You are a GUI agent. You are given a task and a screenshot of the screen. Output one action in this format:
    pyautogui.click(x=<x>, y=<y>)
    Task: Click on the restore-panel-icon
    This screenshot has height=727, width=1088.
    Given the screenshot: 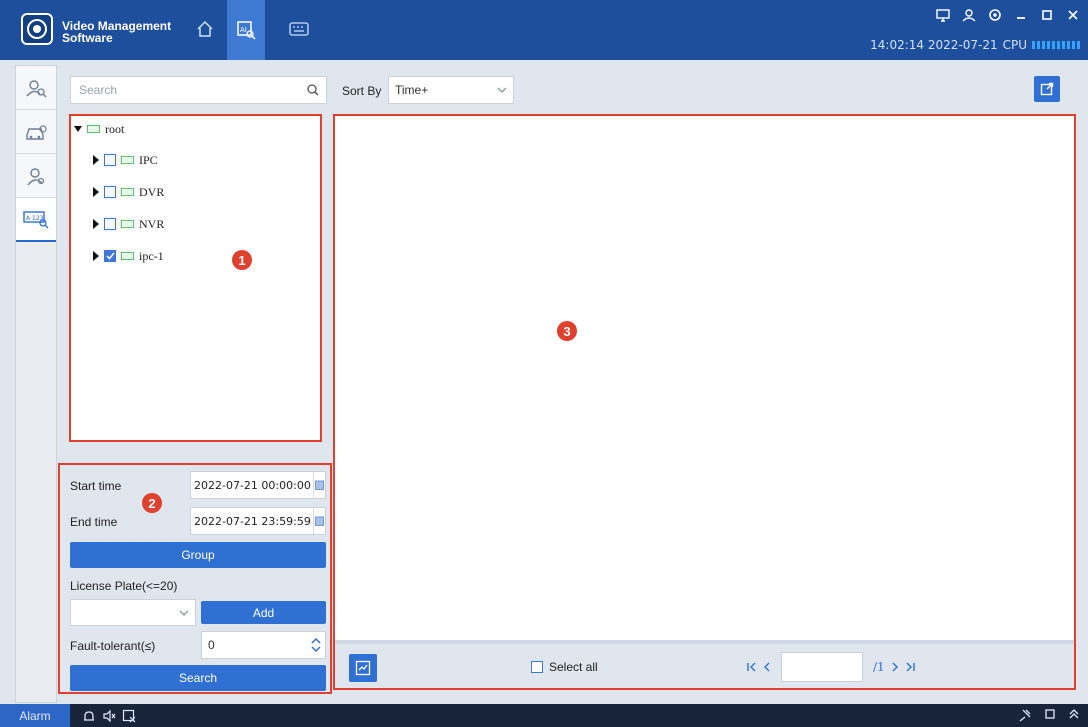 What is the action you would take?
    pyautogui.click(x=1050, y=715)
    